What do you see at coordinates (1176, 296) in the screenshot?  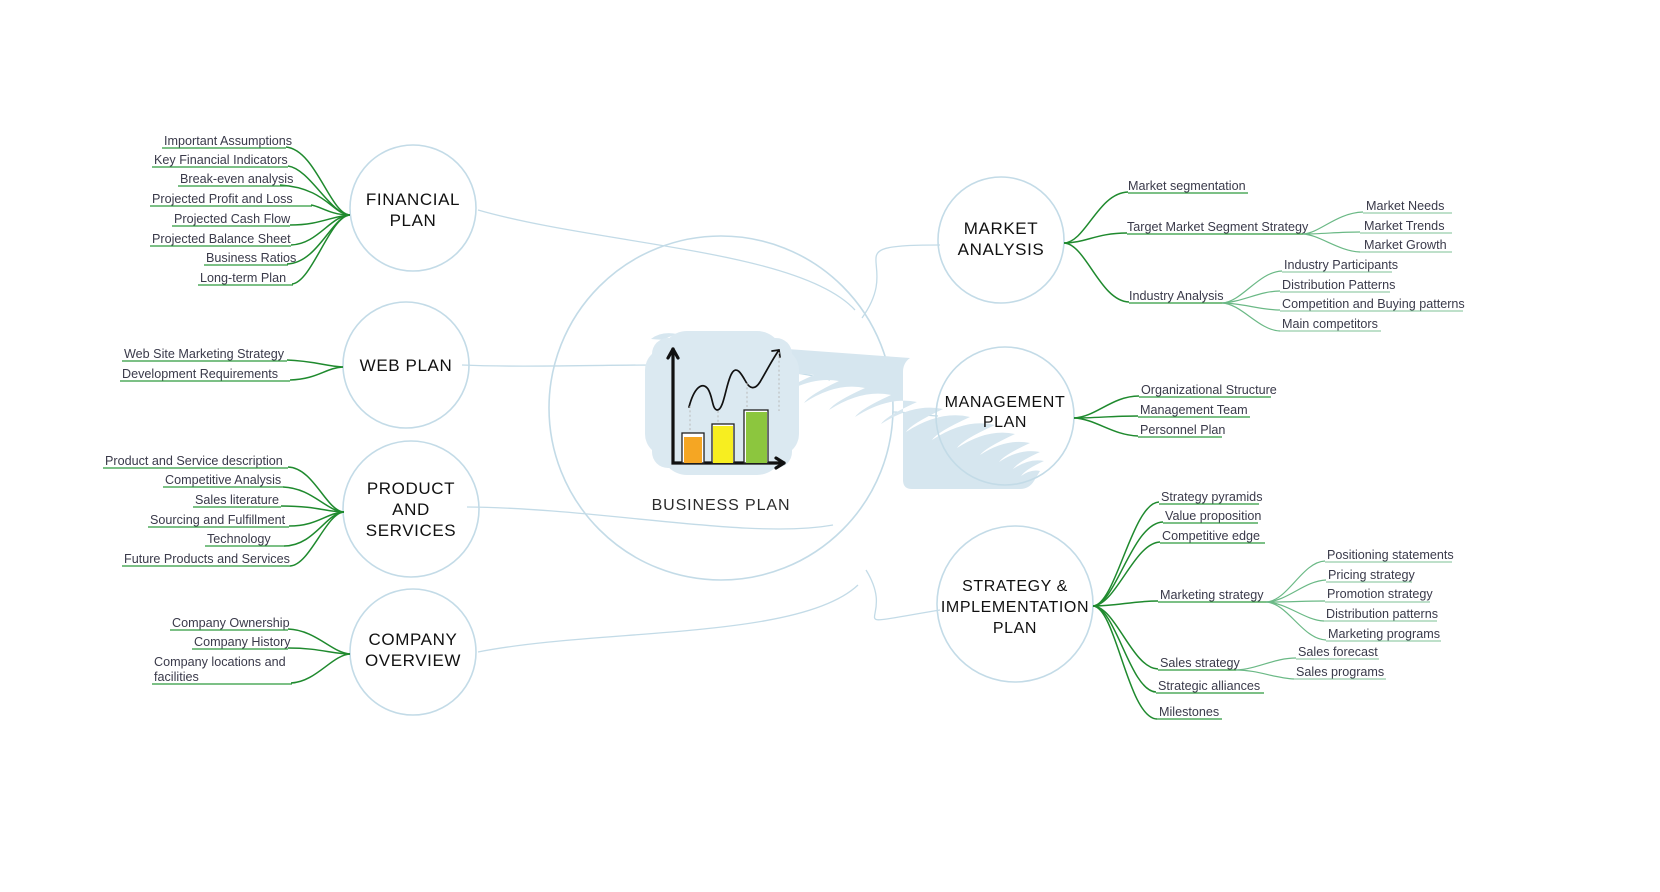 I see `leaf-industry-analysis: Industry Analysis` at bounding box center [1176, 296].